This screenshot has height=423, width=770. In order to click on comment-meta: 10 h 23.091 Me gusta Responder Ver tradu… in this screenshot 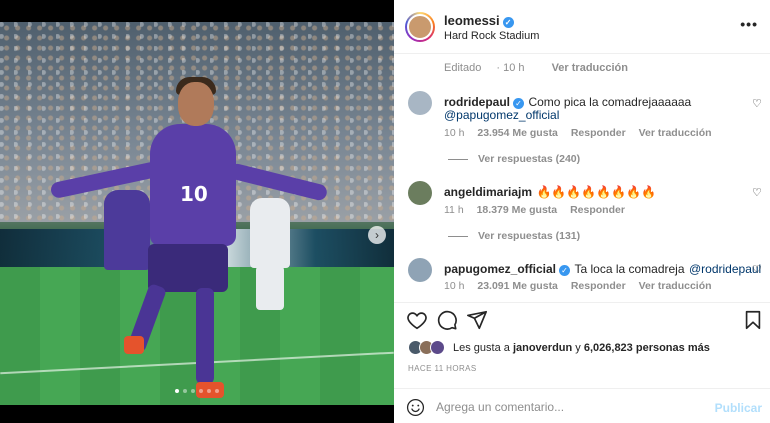, I will do `click(583, 286)`.